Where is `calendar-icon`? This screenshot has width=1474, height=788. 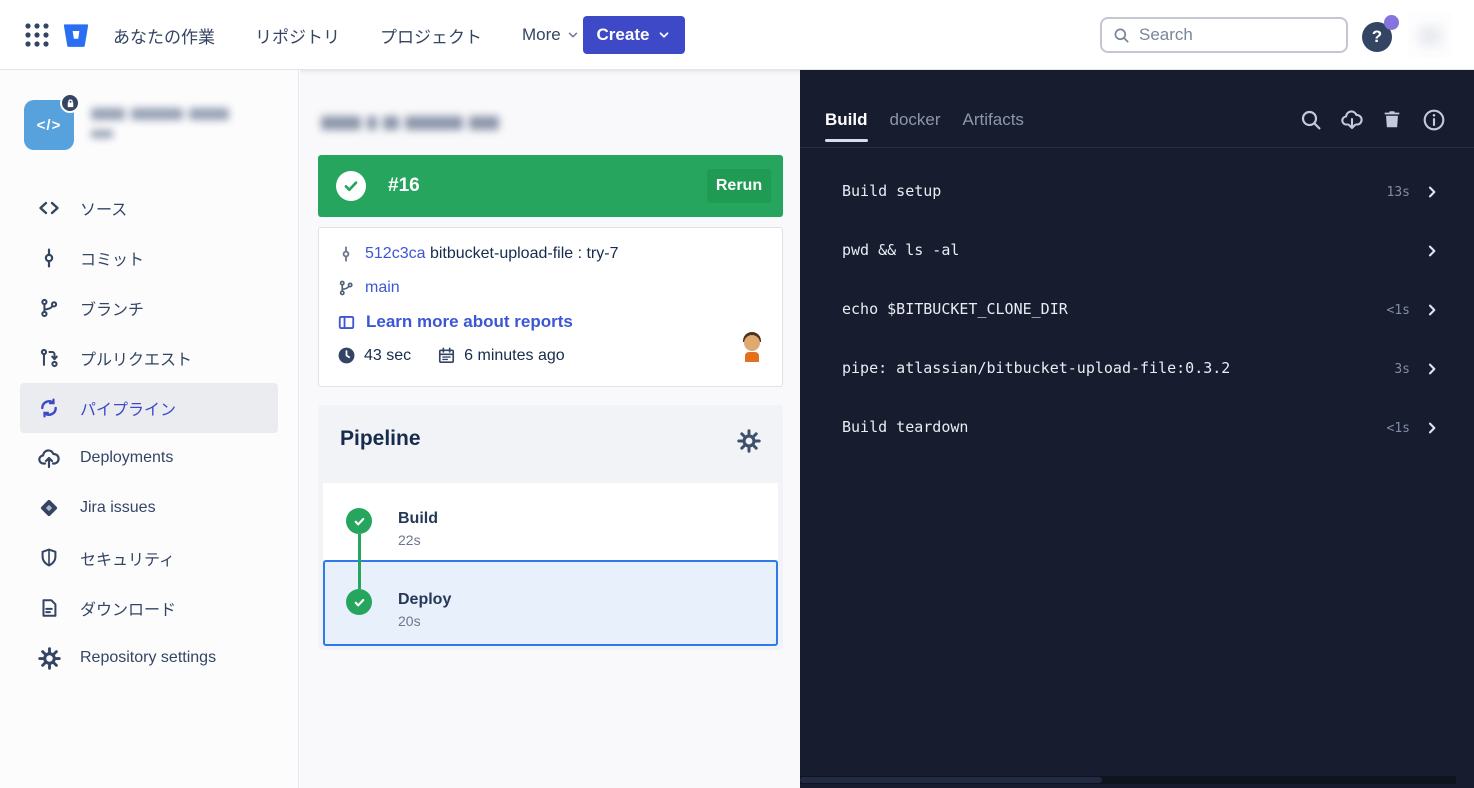 calendar-icon is located at coordinates (446, 355).